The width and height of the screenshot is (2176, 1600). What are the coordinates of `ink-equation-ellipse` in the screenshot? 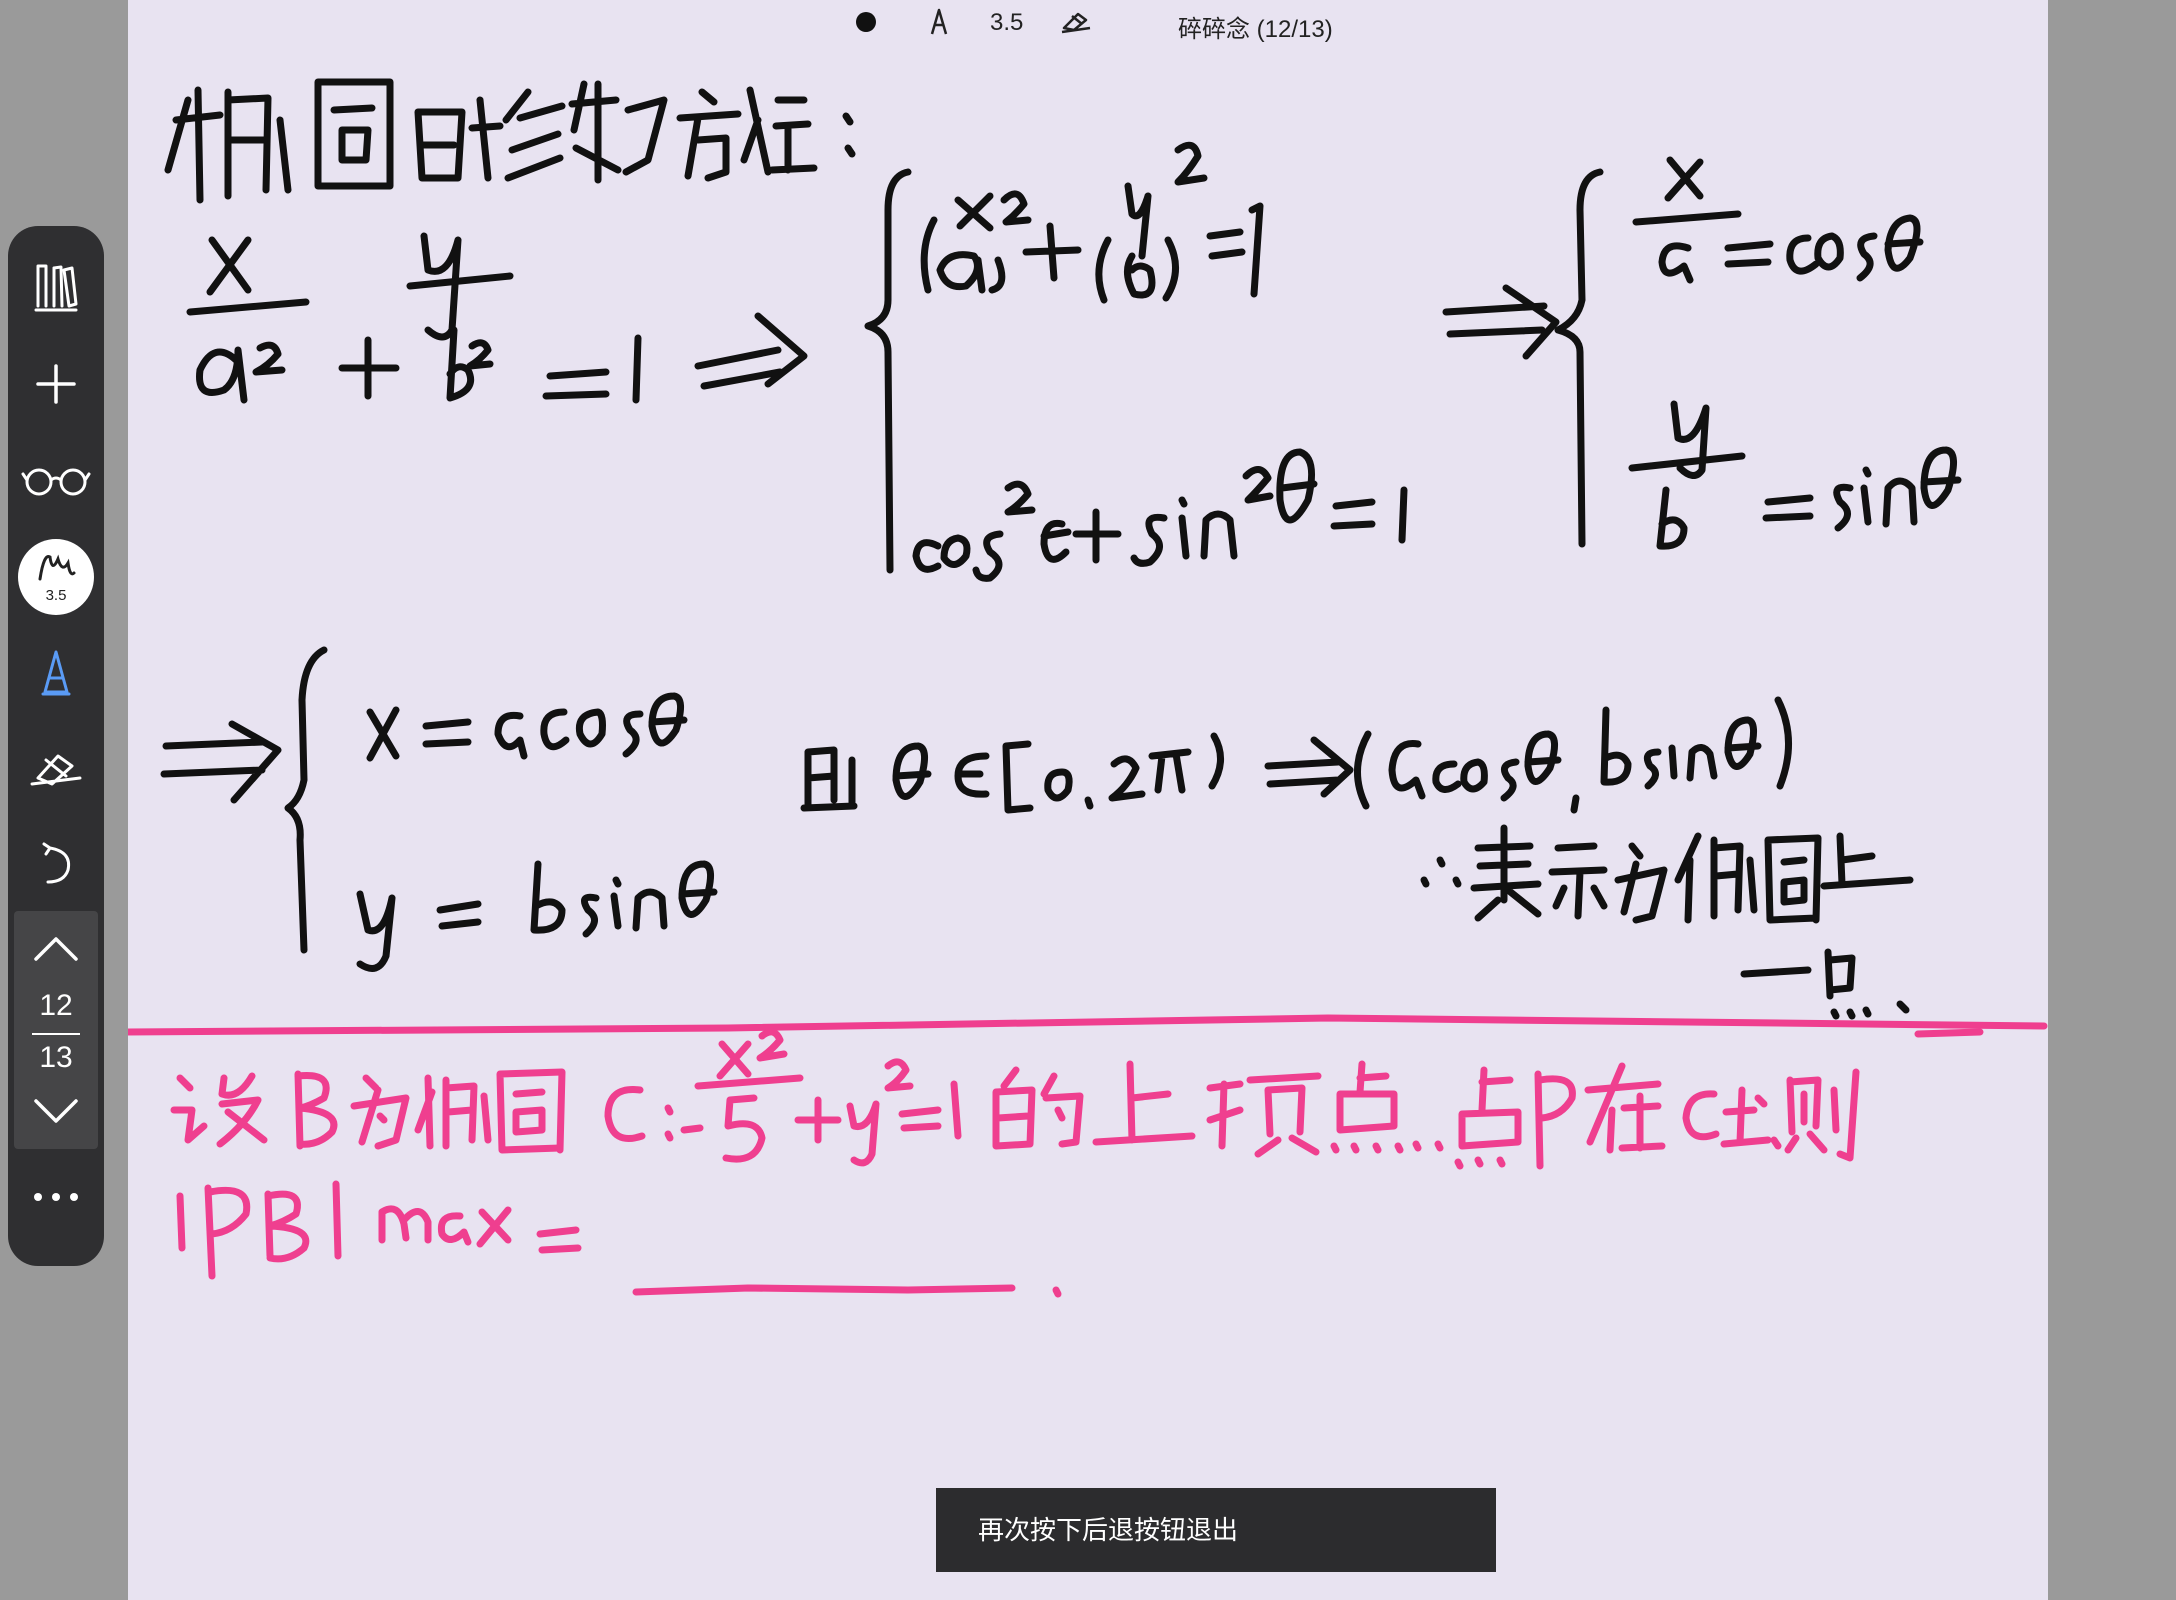 It's located at (497, 318).